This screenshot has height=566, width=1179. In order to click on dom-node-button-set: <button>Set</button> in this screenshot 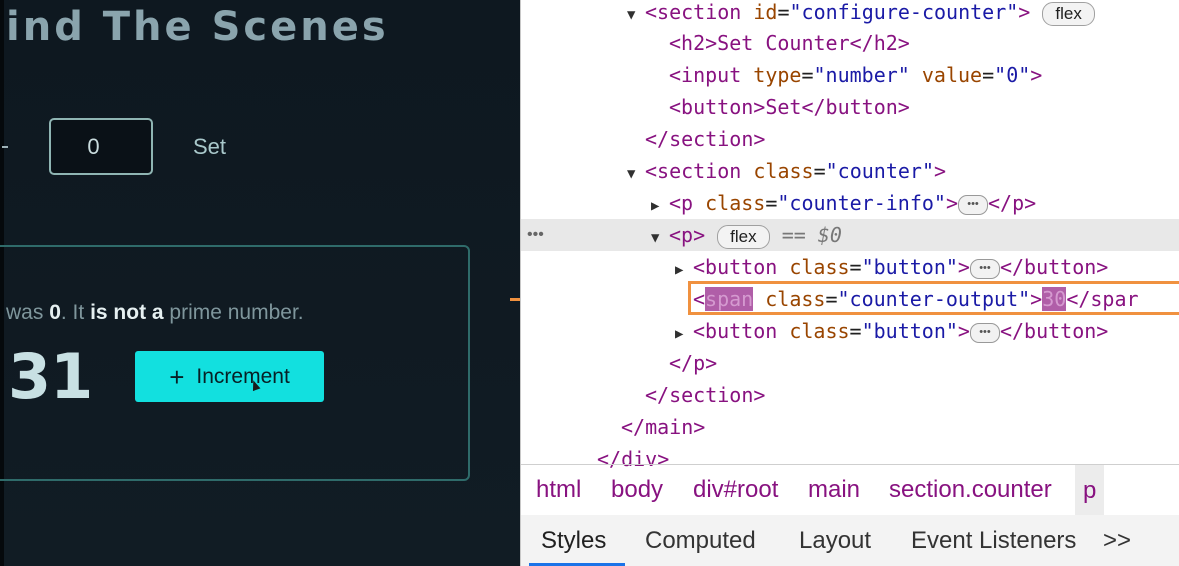, I will do `click(850, 107)`.